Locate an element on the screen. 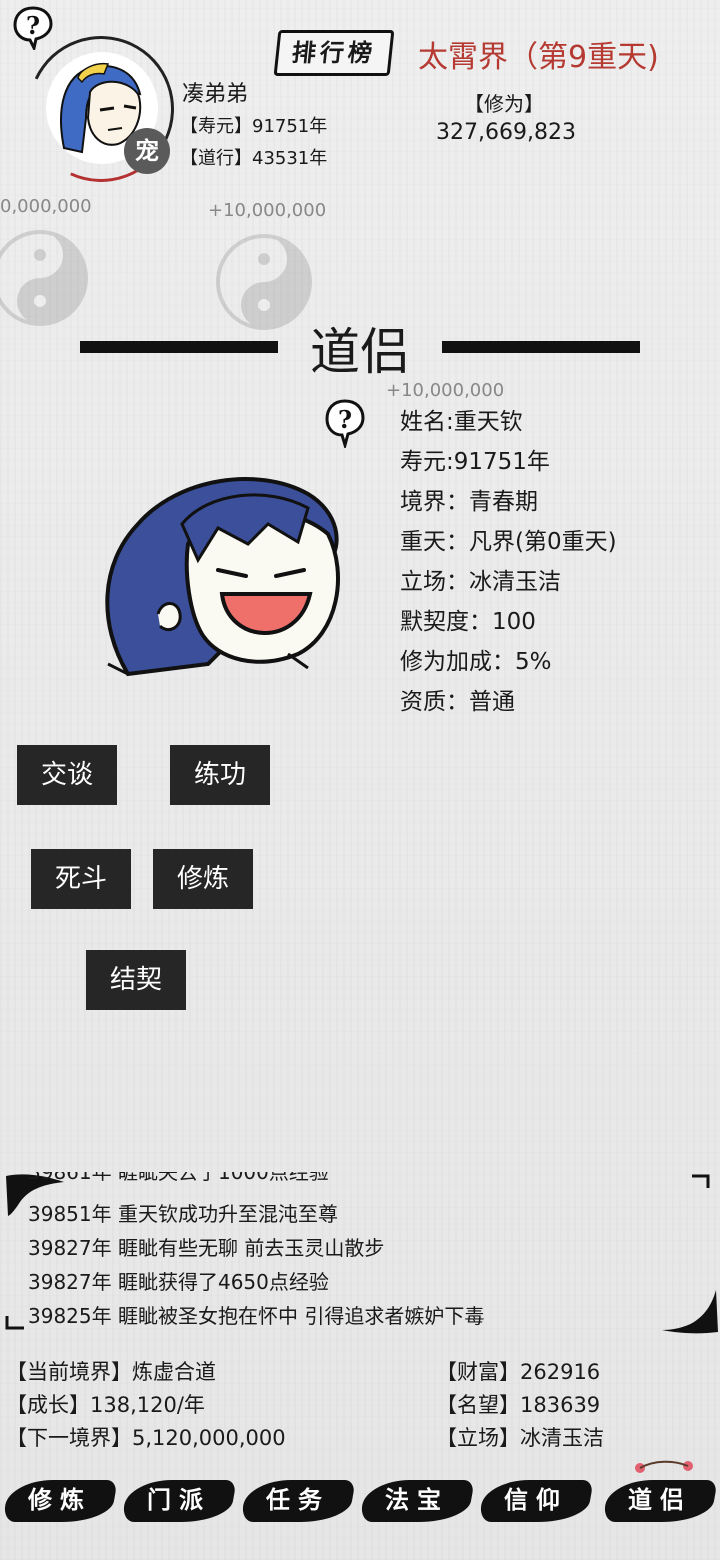 This screenshot has width=720, height=1560. partner-name: 姓名:重天钦 is located at coordinates (461, 422).